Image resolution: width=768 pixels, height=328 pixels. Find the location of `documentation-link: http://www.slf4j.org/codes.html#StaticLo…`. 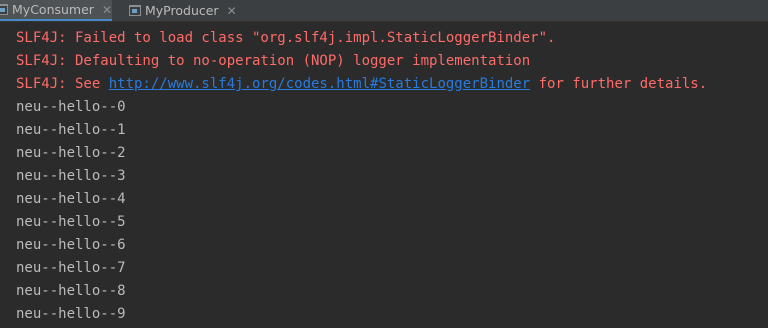

documentation-link: http://www.slf4j.org/codes.html#StaticLo… is located at coordinates (319, 84).